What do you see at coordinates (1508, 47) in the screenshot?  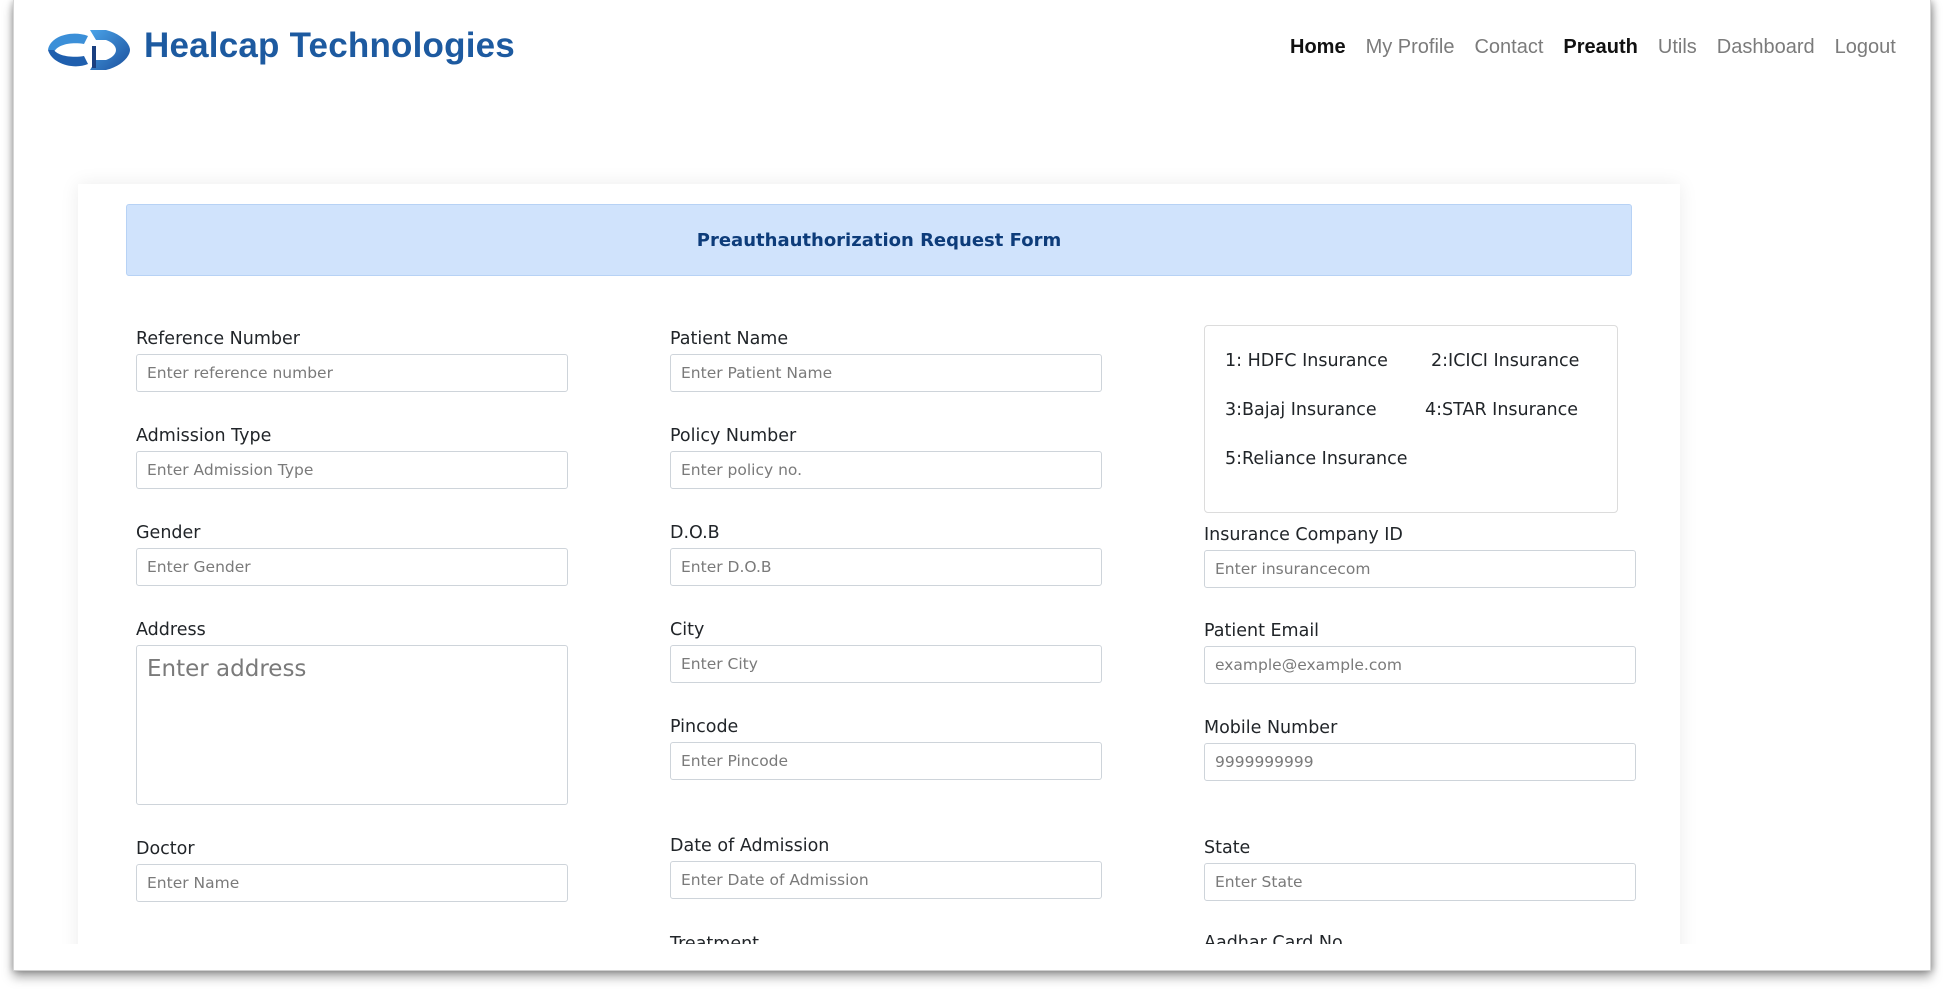 I see `nav-contact: Contact` at bounding box center [1508, 47].